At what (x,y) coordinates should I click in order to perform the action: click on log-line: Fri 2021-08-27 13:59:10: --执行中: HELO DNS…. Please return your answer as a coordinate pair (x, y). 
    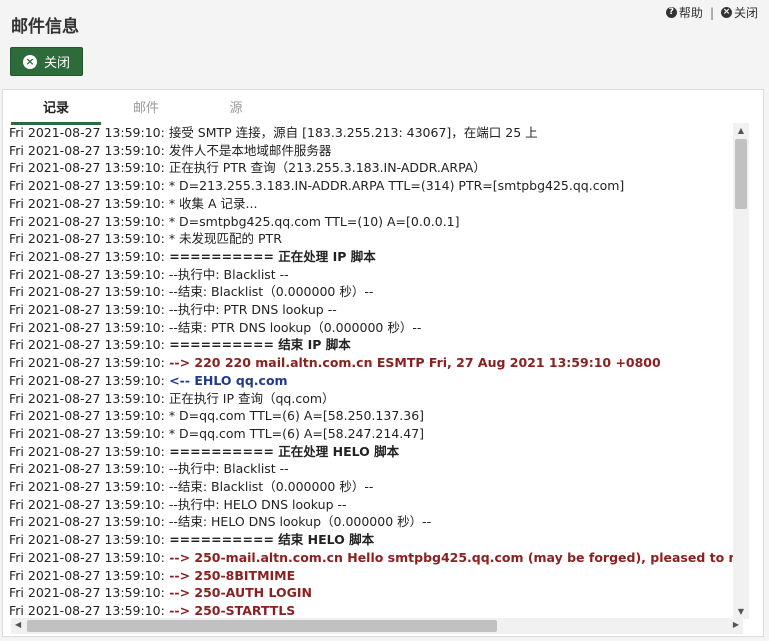
    Looking at the image, I should click on (372, 505).